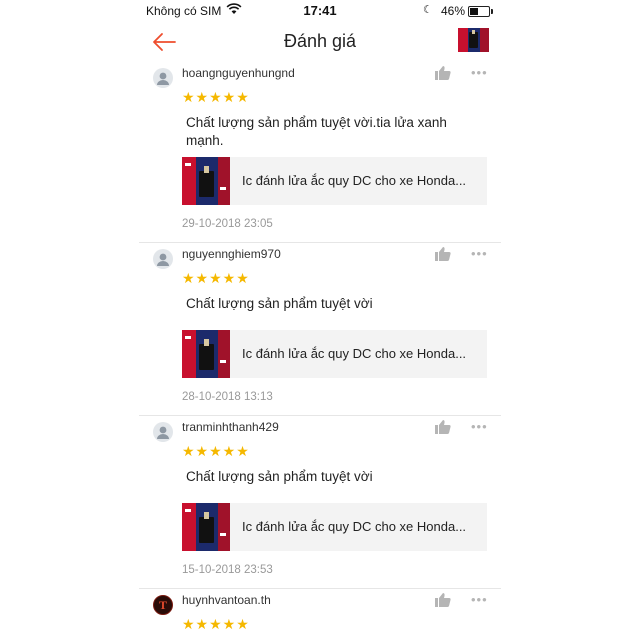  Describe the element at coordinates (163, 605) in the screenshot. I see `avatar: T` at that location.